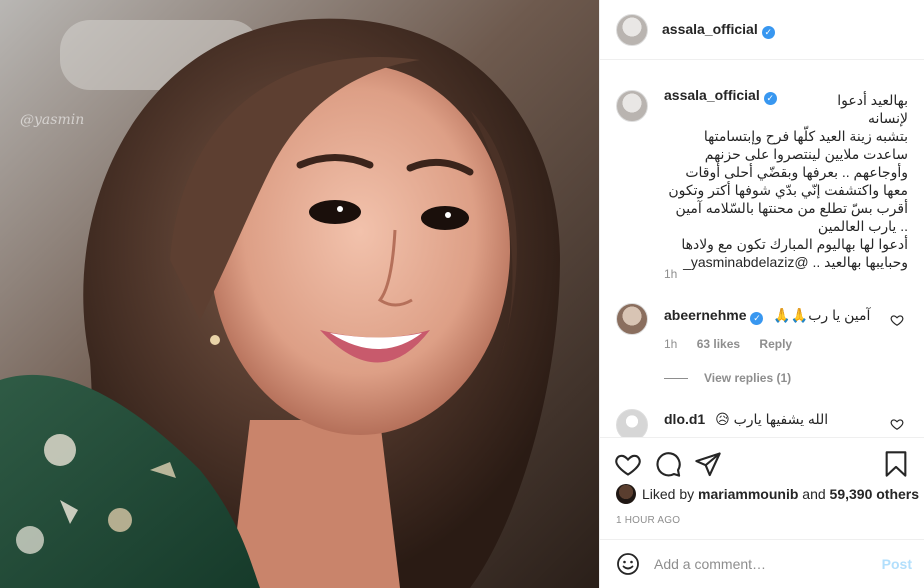  I want to click on likes-summary: Liked by mariammounib and 59,390 others, so click(767, 494).